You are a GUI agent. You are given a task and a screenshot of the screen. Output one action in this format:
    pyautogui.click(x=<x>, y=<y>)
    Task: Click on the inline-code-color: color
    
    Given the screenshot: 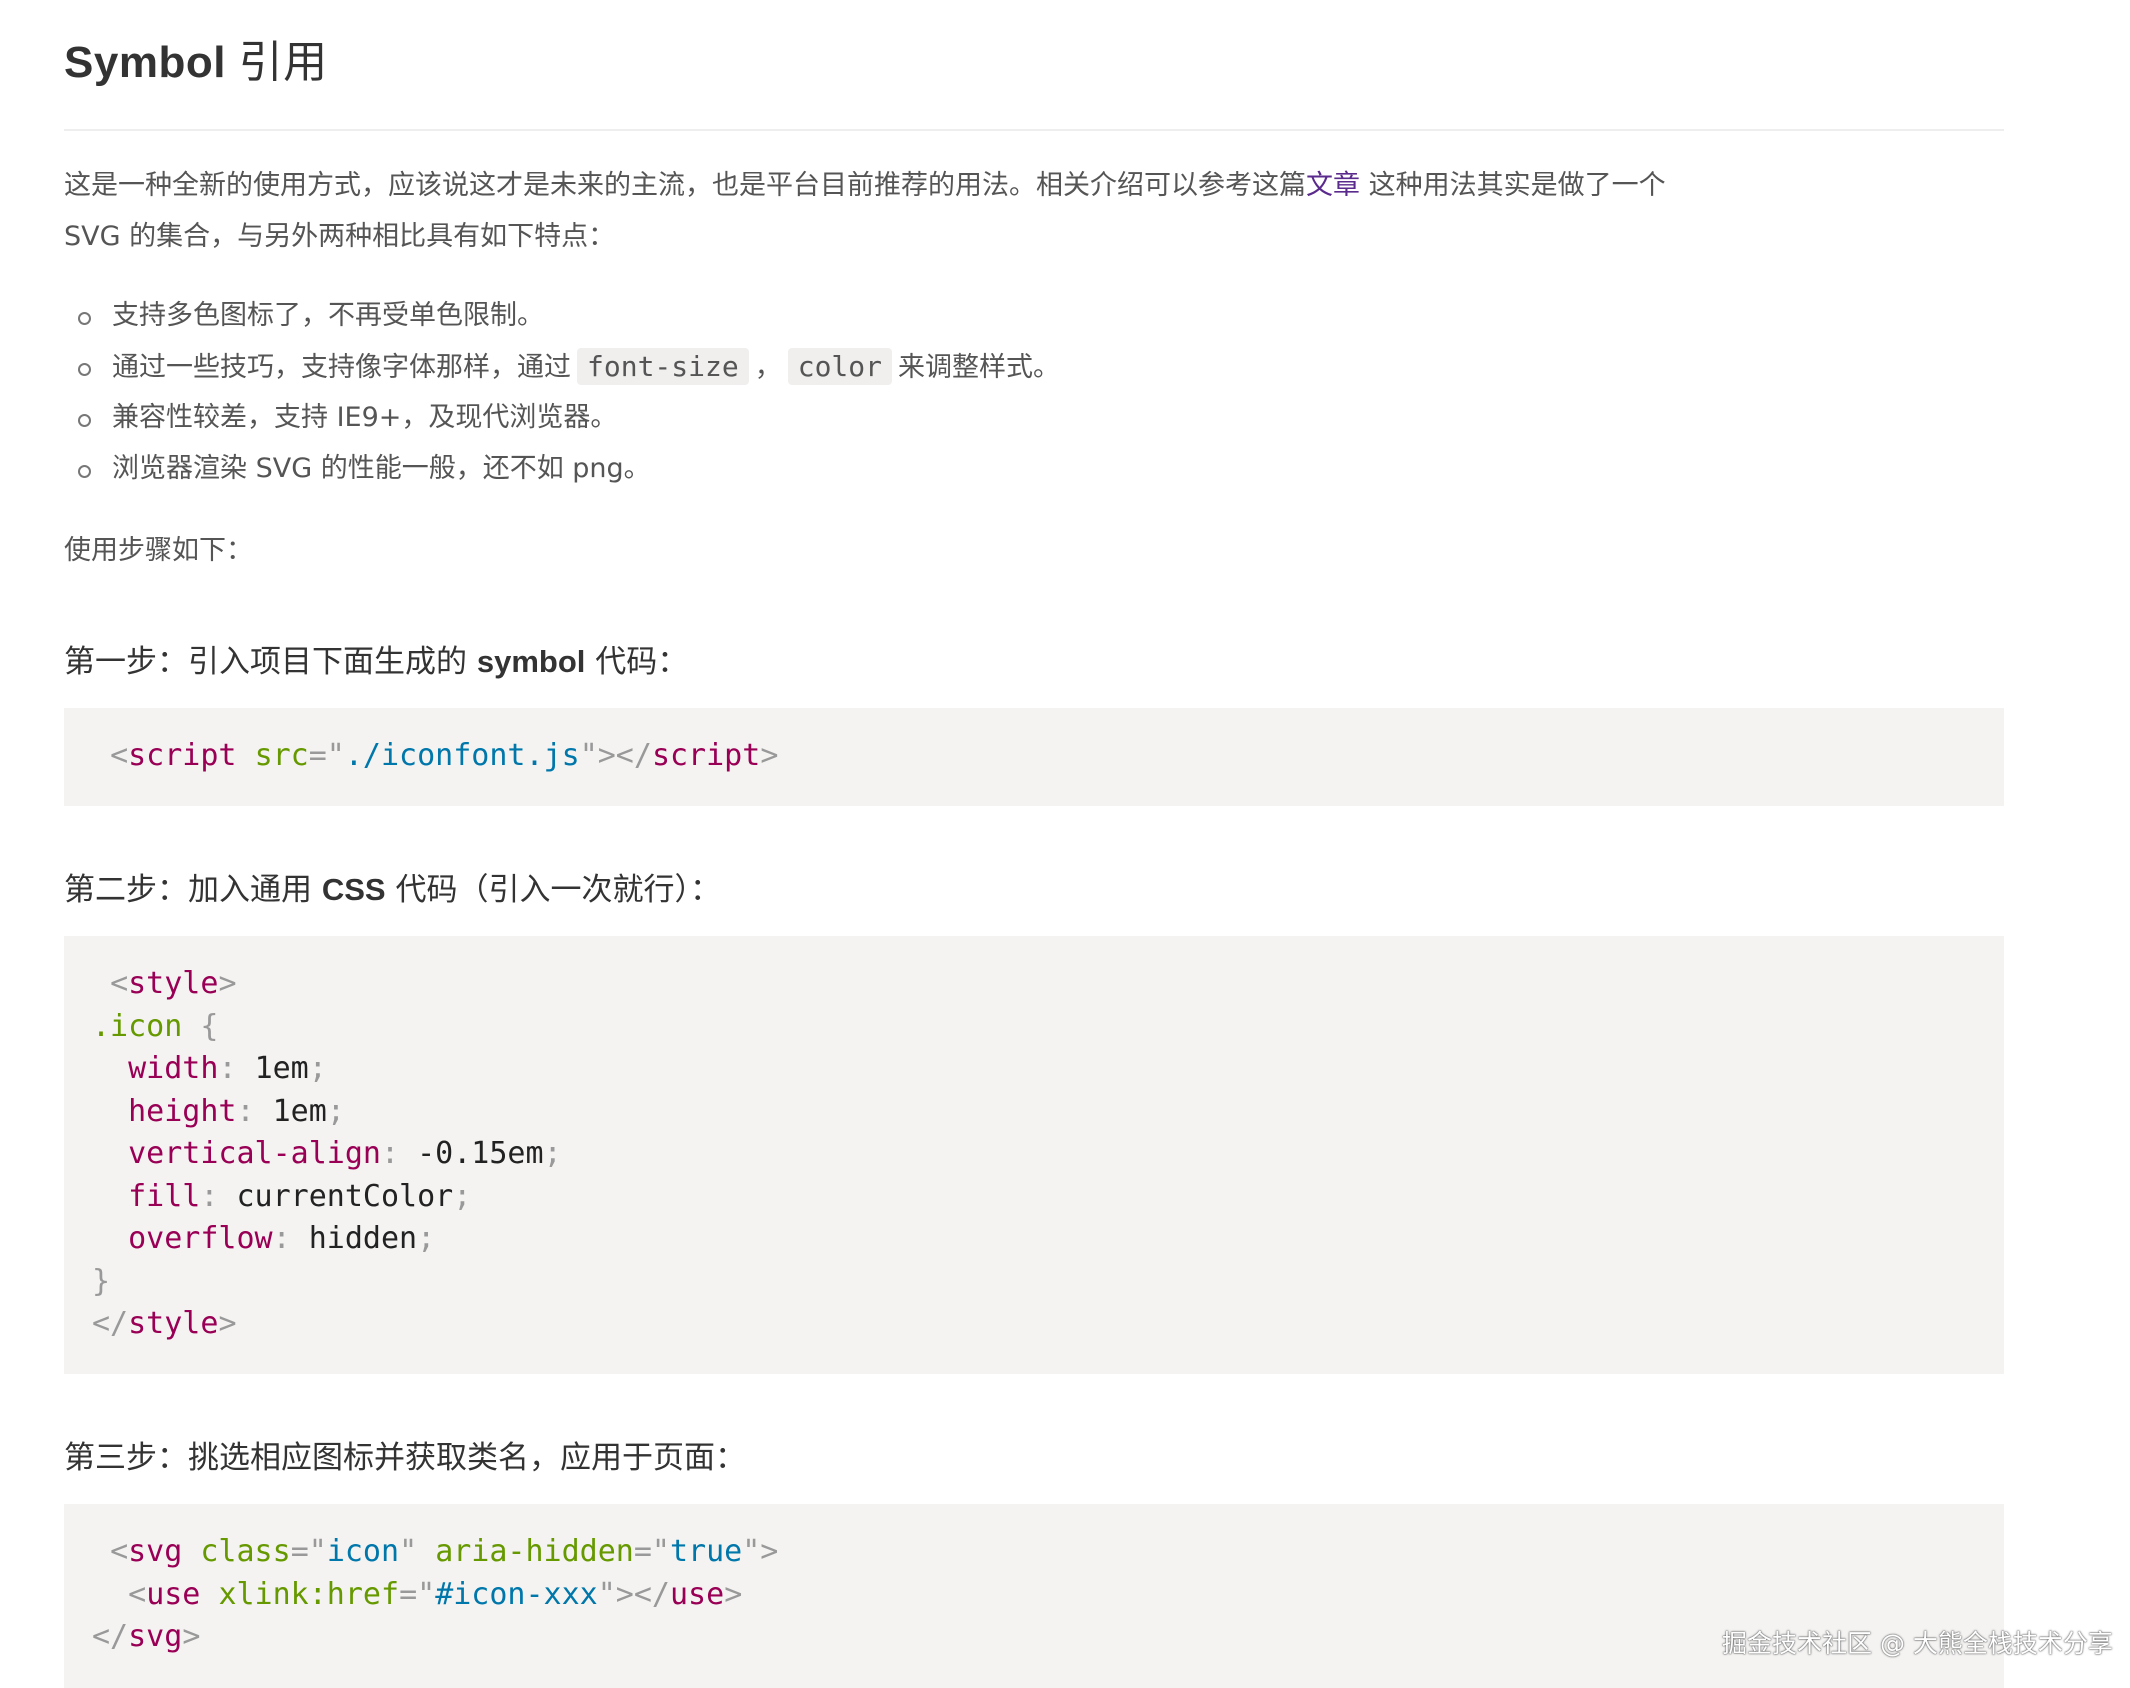 What is the action you would take?
    pyautogui.click(x=840, y=366)
    